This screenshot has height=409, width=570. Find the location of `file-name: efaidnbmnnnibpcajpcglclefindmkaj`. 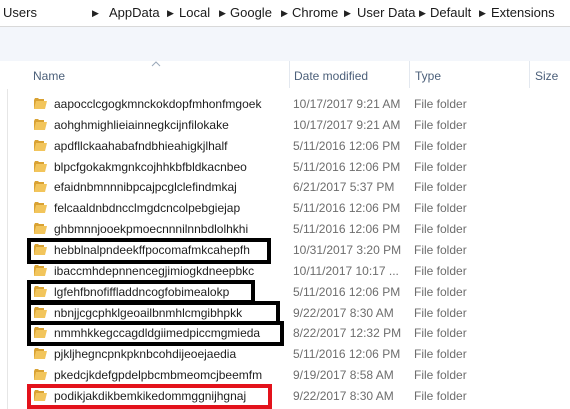

file-name: efaidnbmnnnibpcajpcglclefindmkaj is located at coordinates (145, 187).